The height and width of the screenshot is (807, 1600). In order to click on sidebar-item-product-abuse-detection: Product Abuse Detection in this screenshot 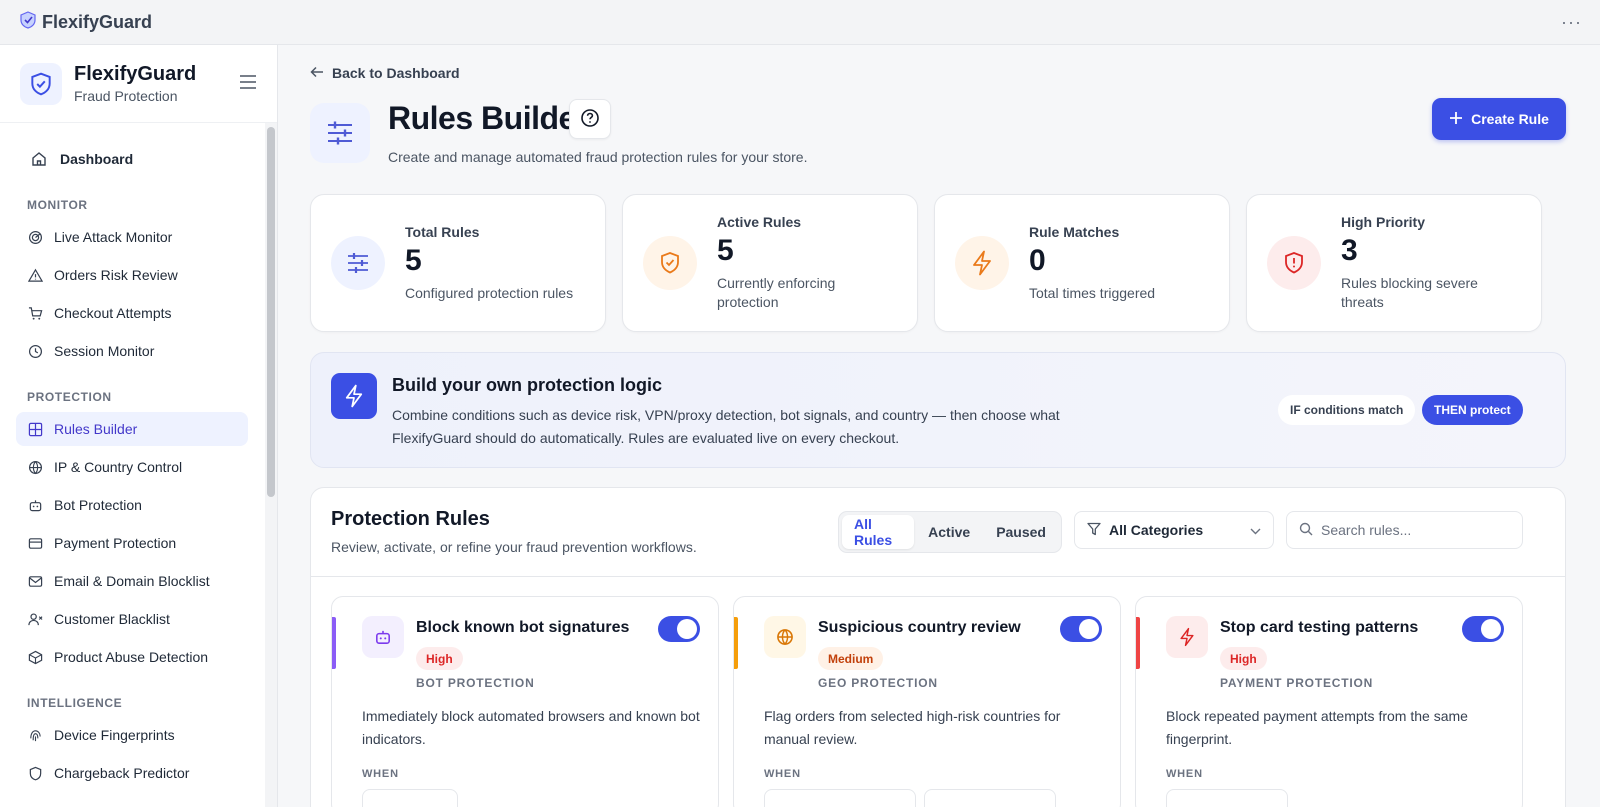, I will do `click(132, 657)`.